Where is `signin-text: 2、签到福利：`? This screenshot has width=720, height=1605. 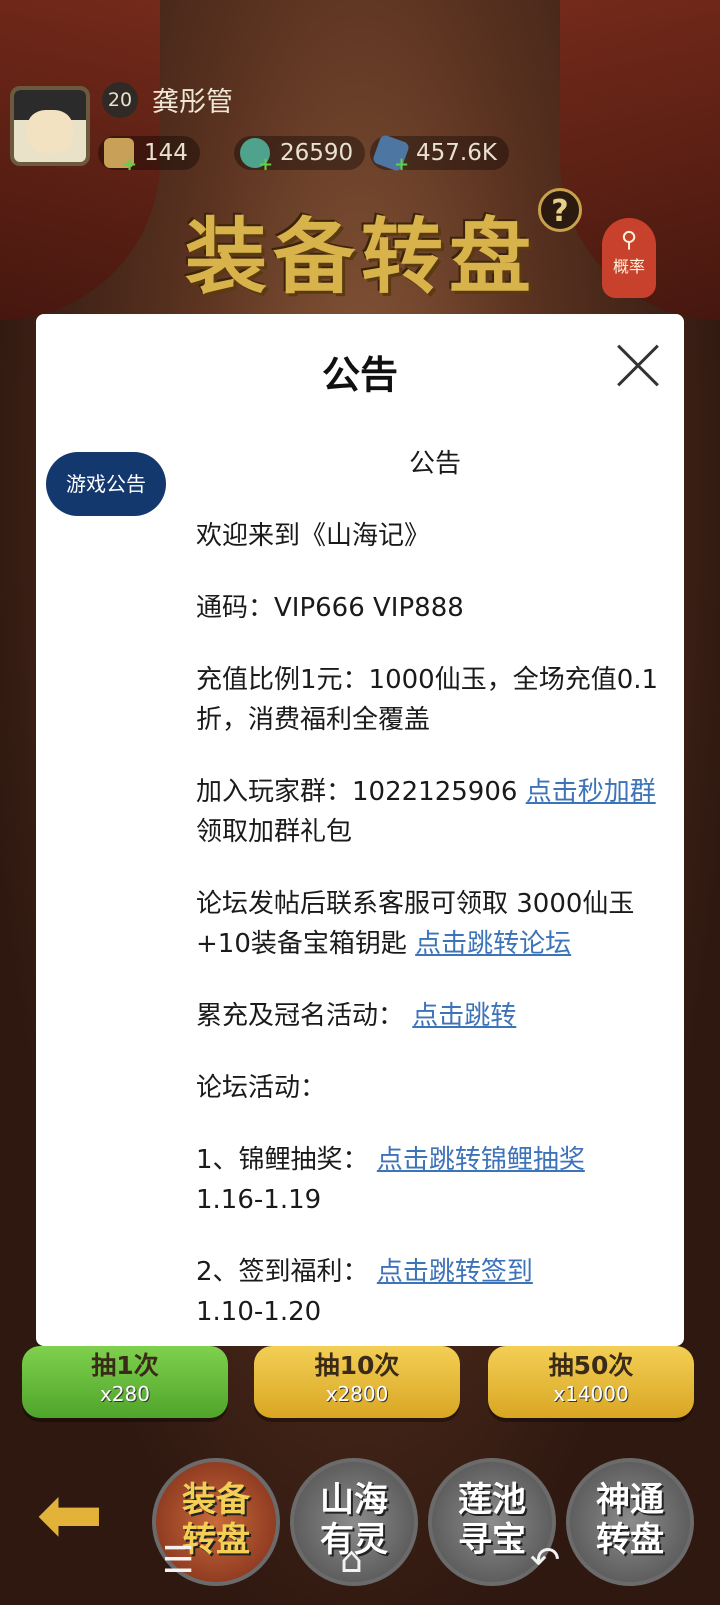
signin-text: 2、签到福利： is located at coordinates (286, 1272).